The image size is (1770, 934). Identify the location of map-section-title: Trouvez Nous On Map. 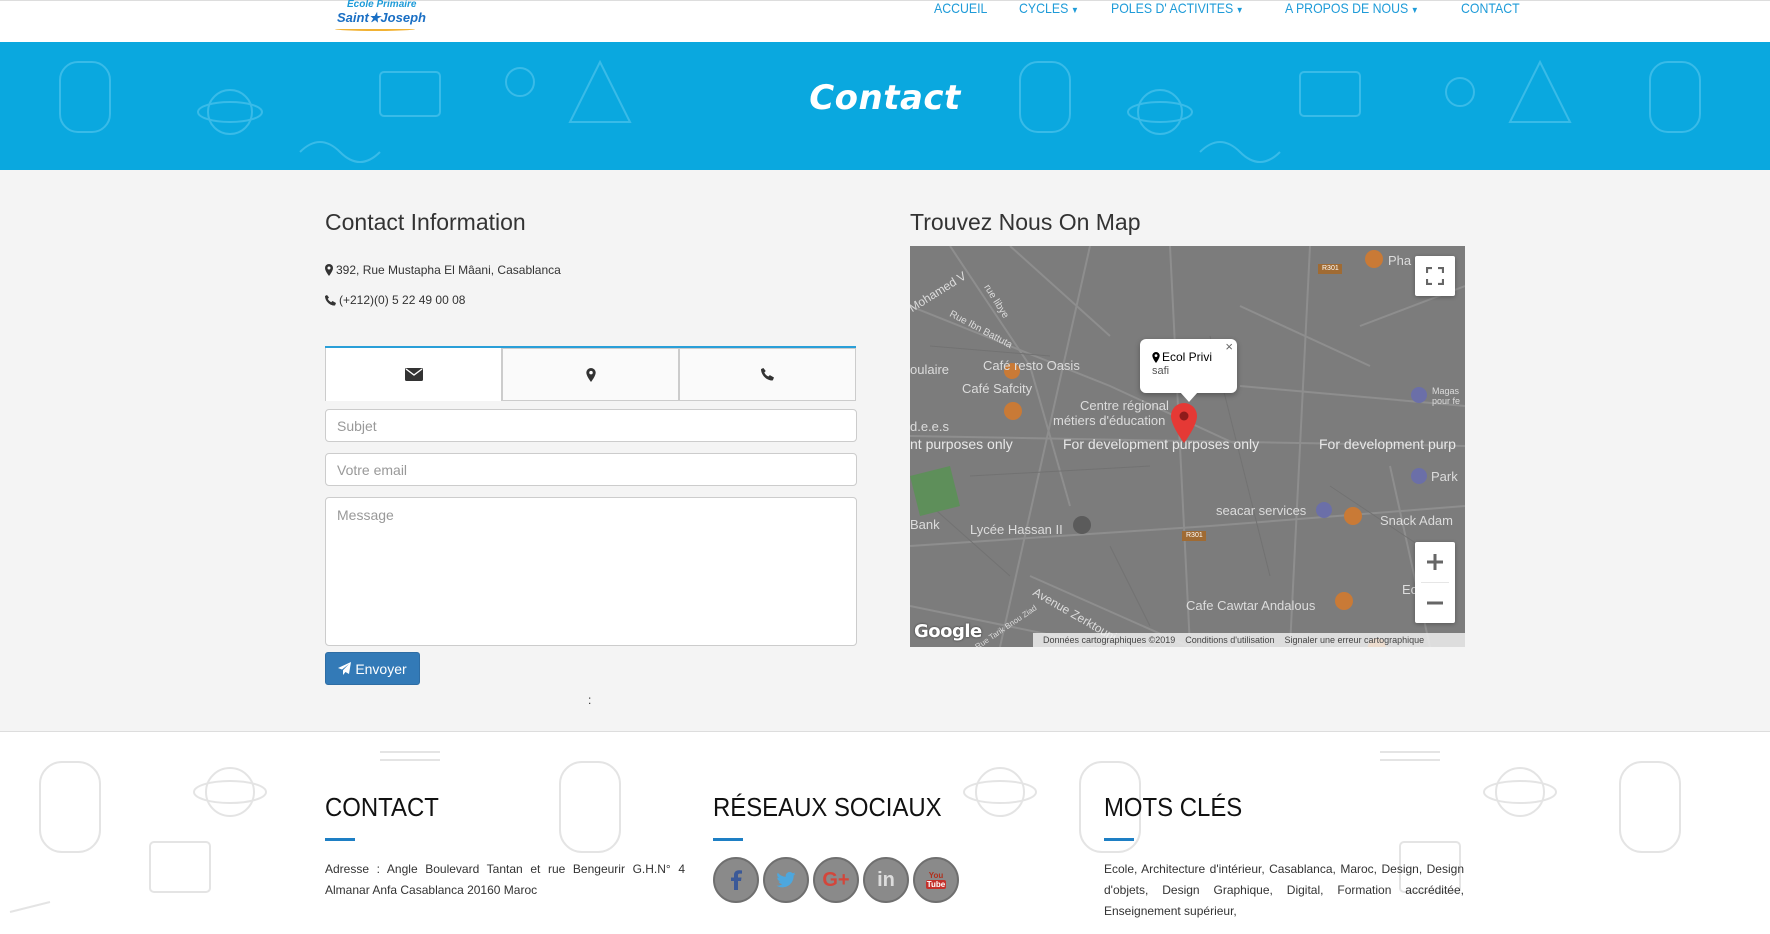
(1025, 222).